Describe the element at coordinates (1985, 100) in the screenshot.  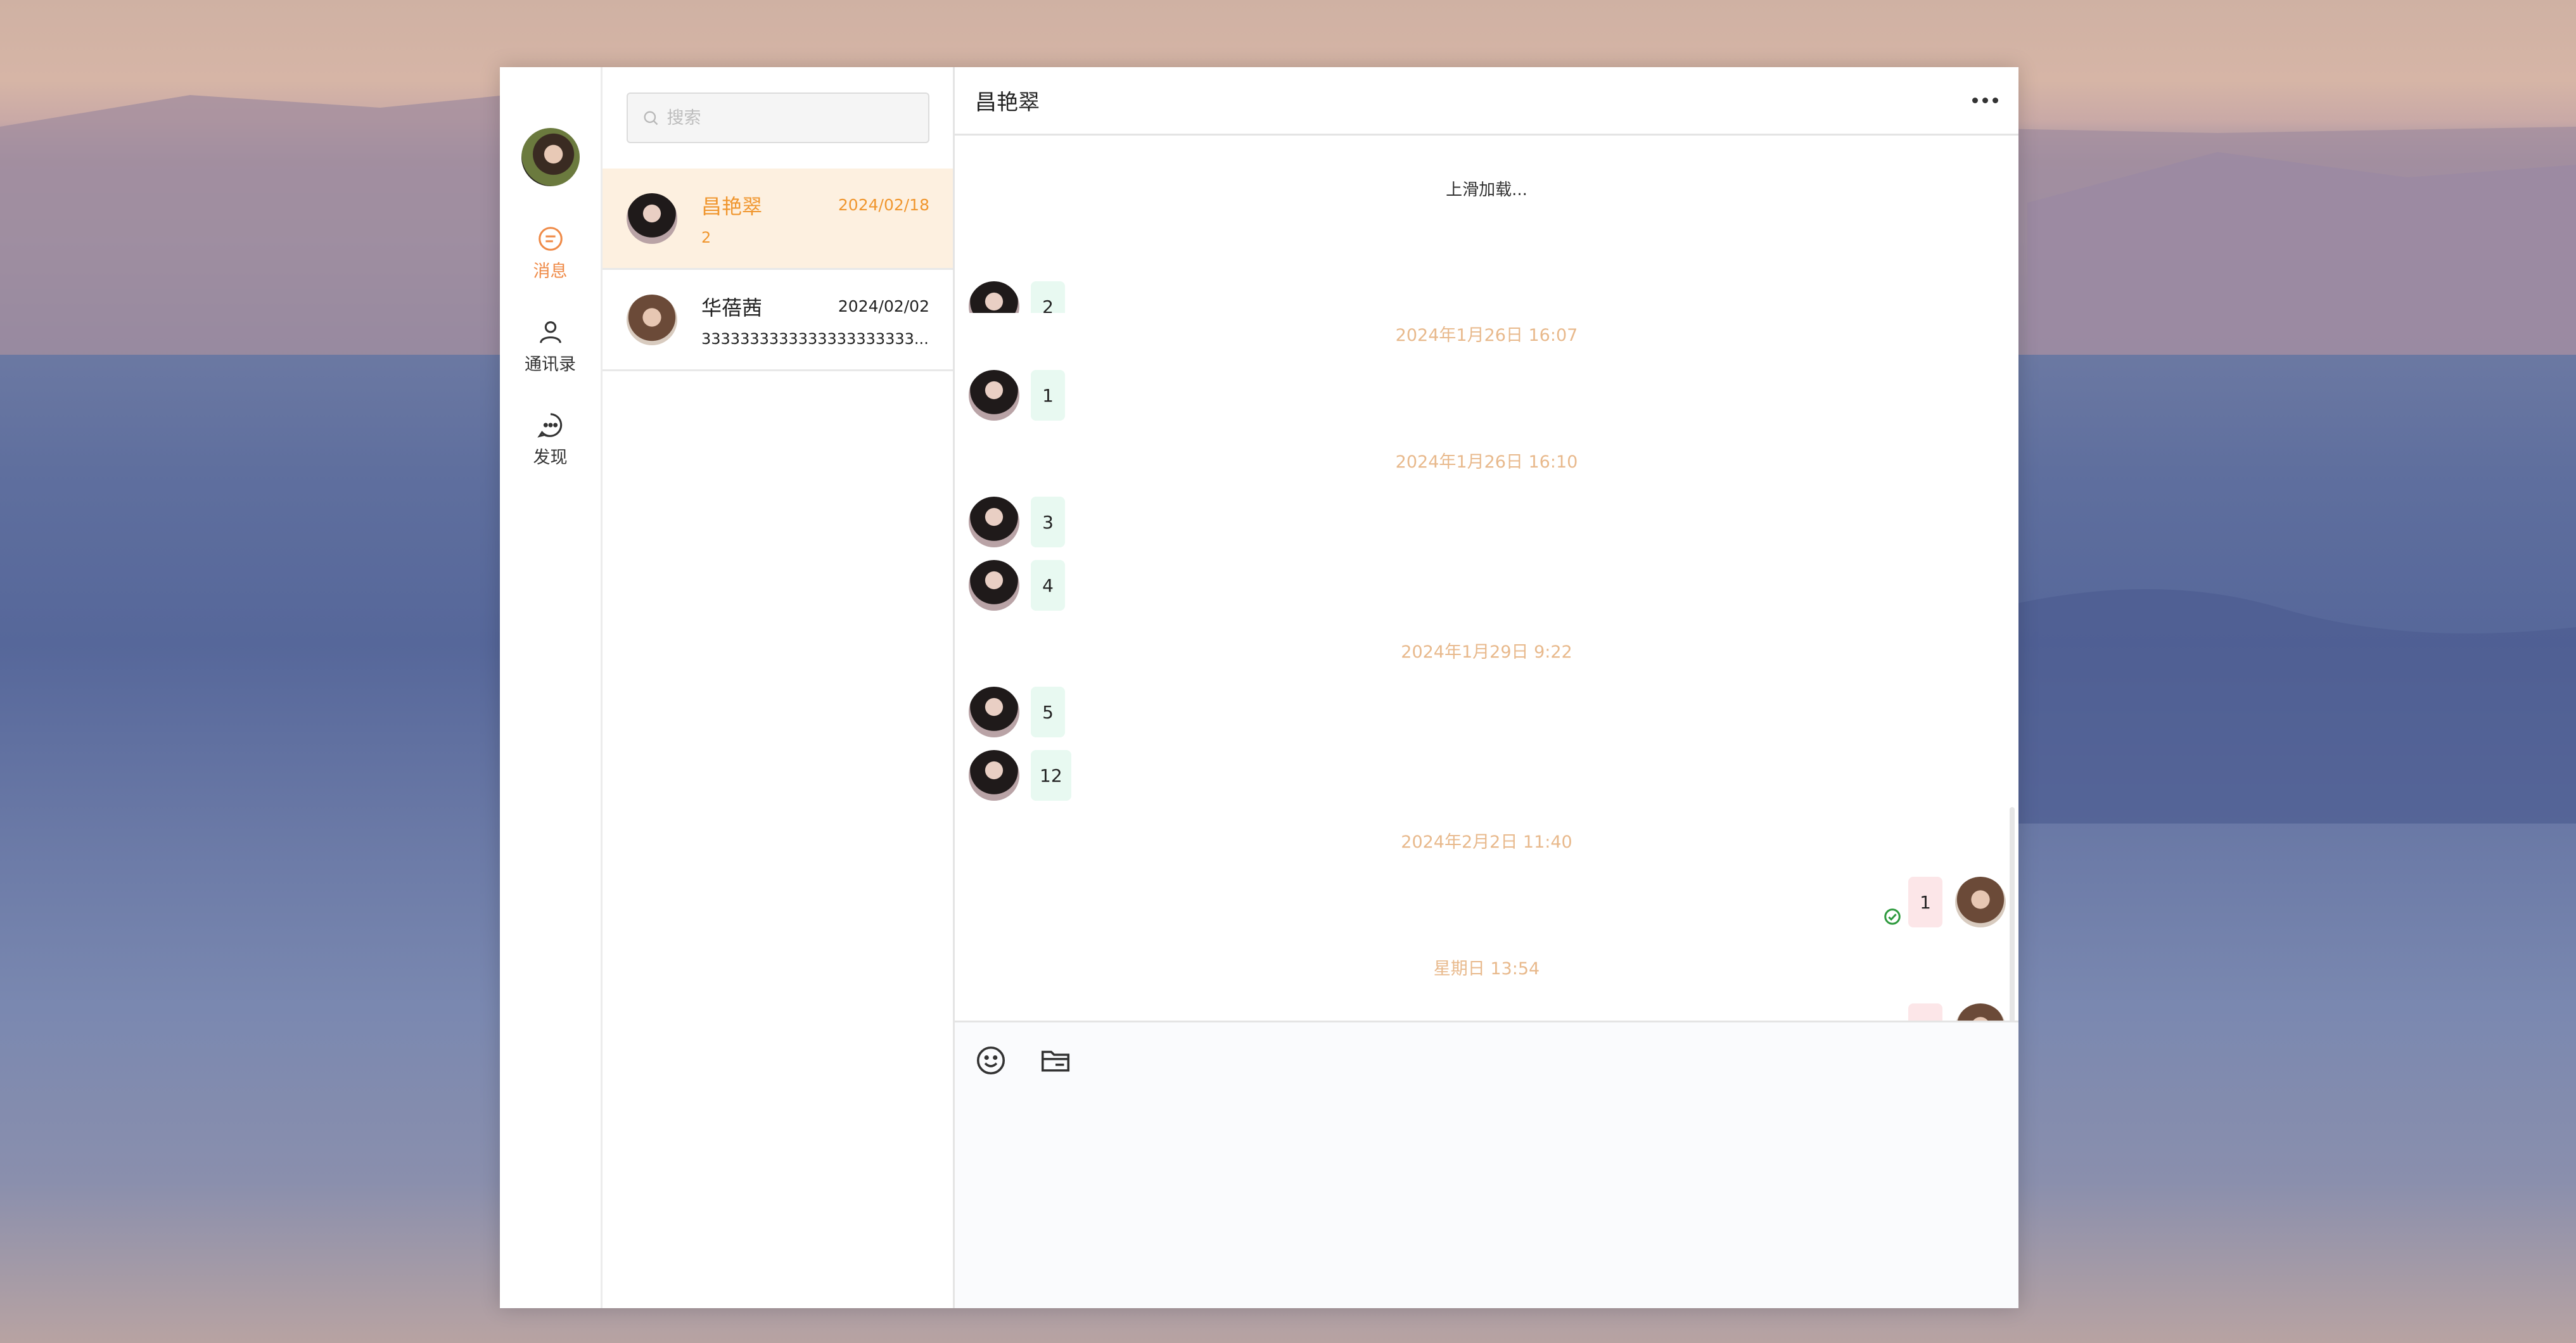
I see `more-icon` at that location.